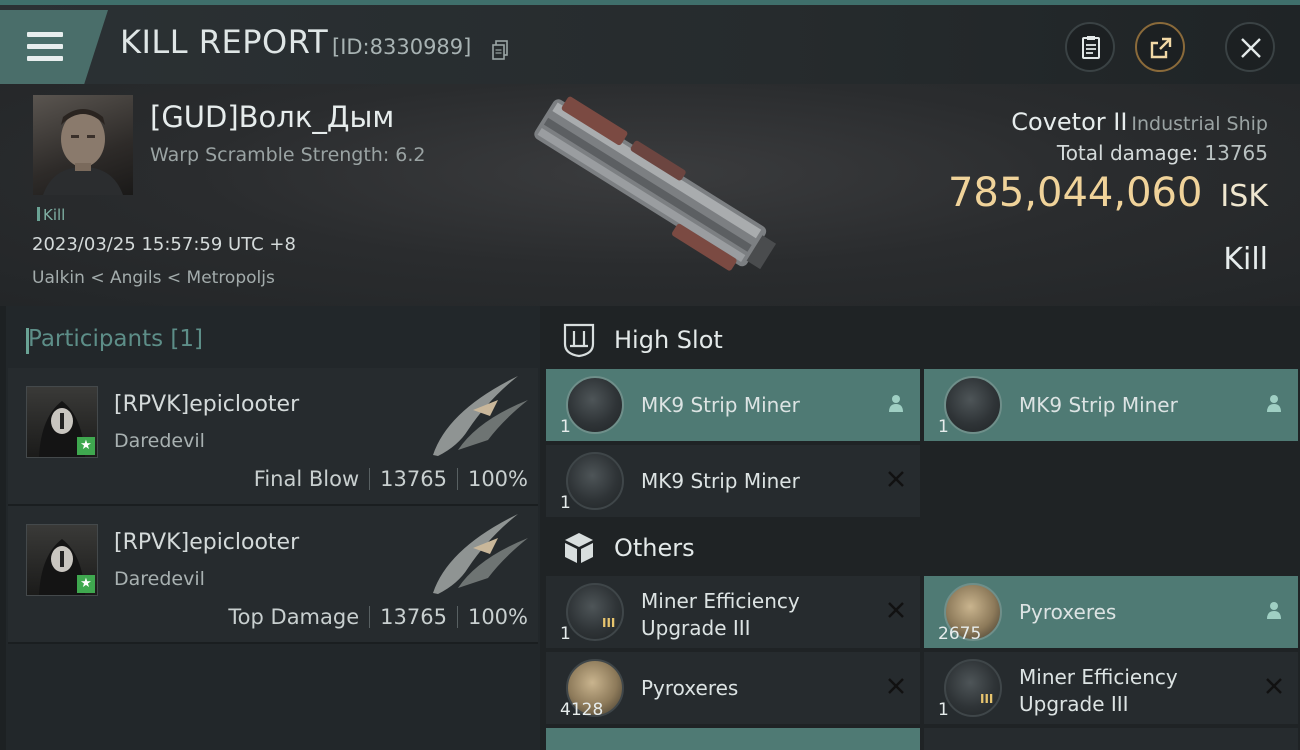 The width and height of the screenshot is (1300, 750). I want to click on kill-tag: Kill, so click(51, 215).